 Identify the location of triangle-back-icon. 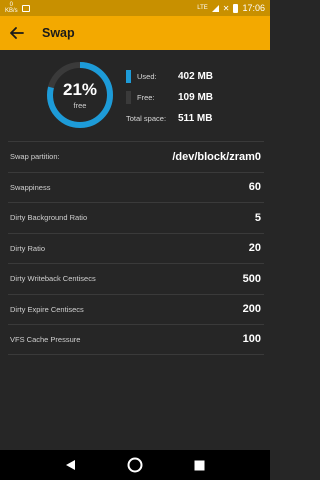
(70, 465).